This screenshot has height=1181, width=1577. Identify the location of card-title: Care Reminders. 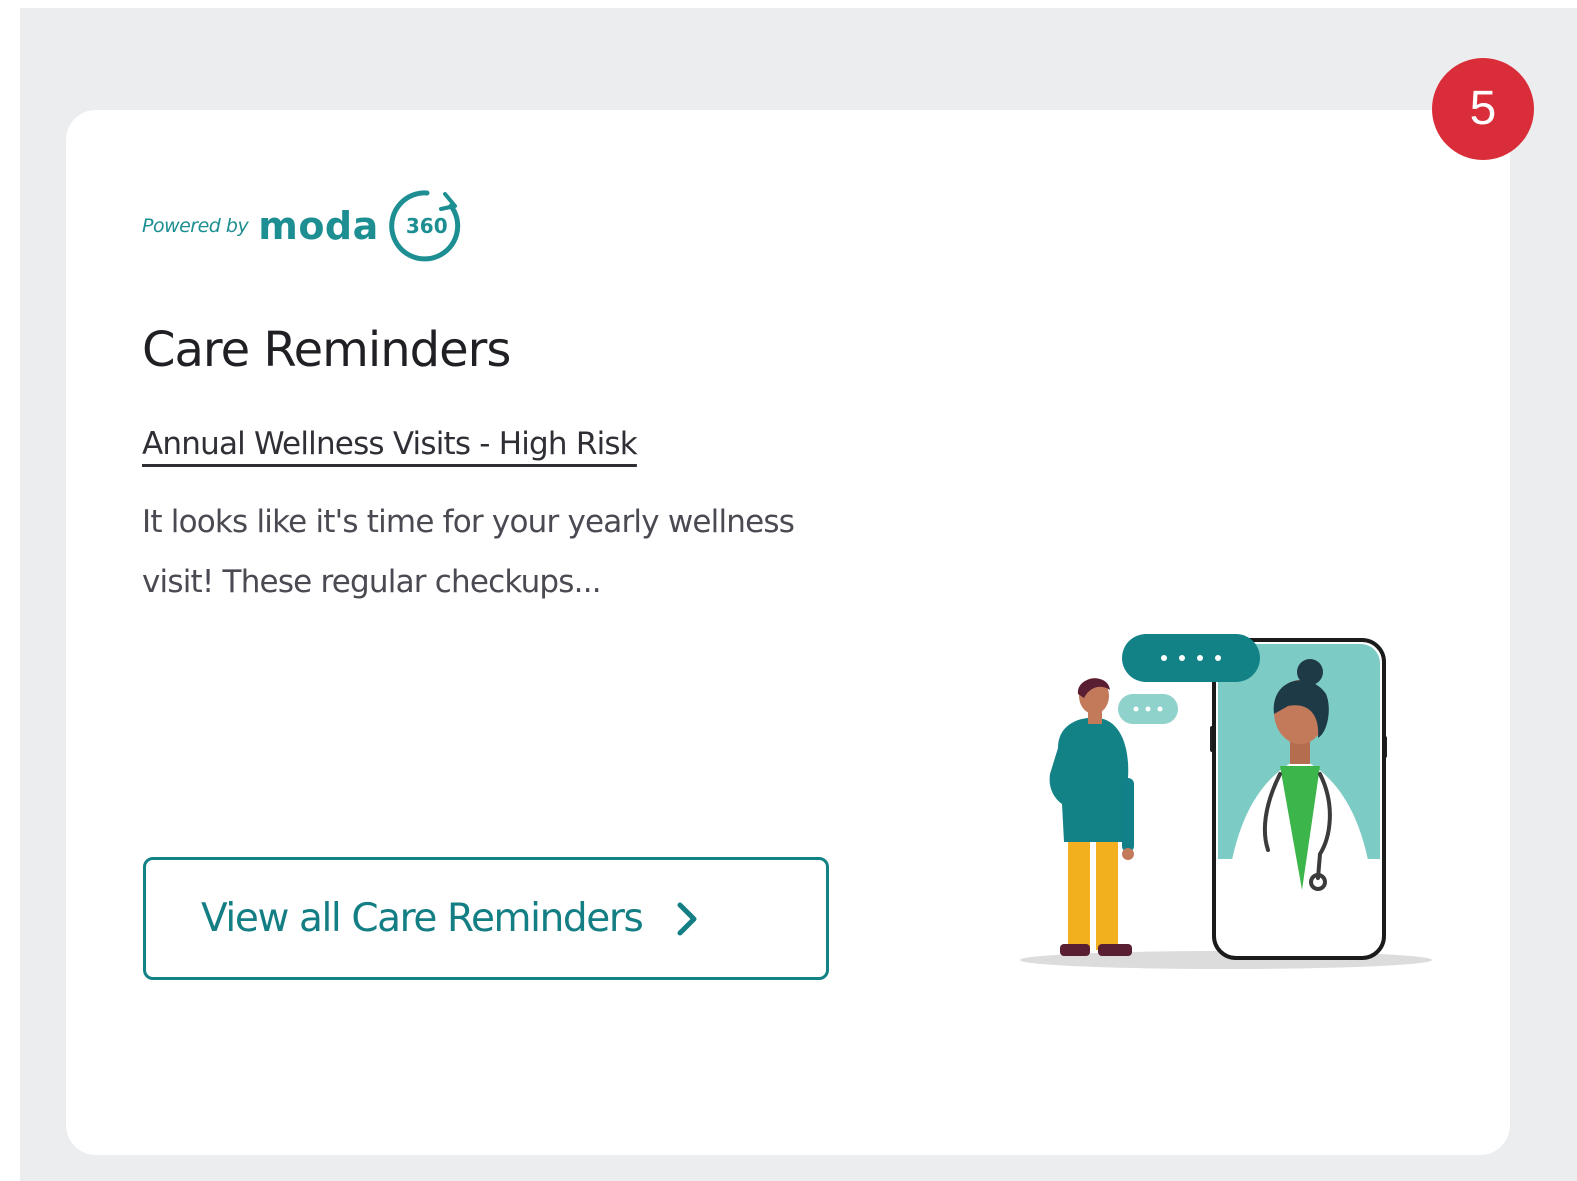
(326, 350).